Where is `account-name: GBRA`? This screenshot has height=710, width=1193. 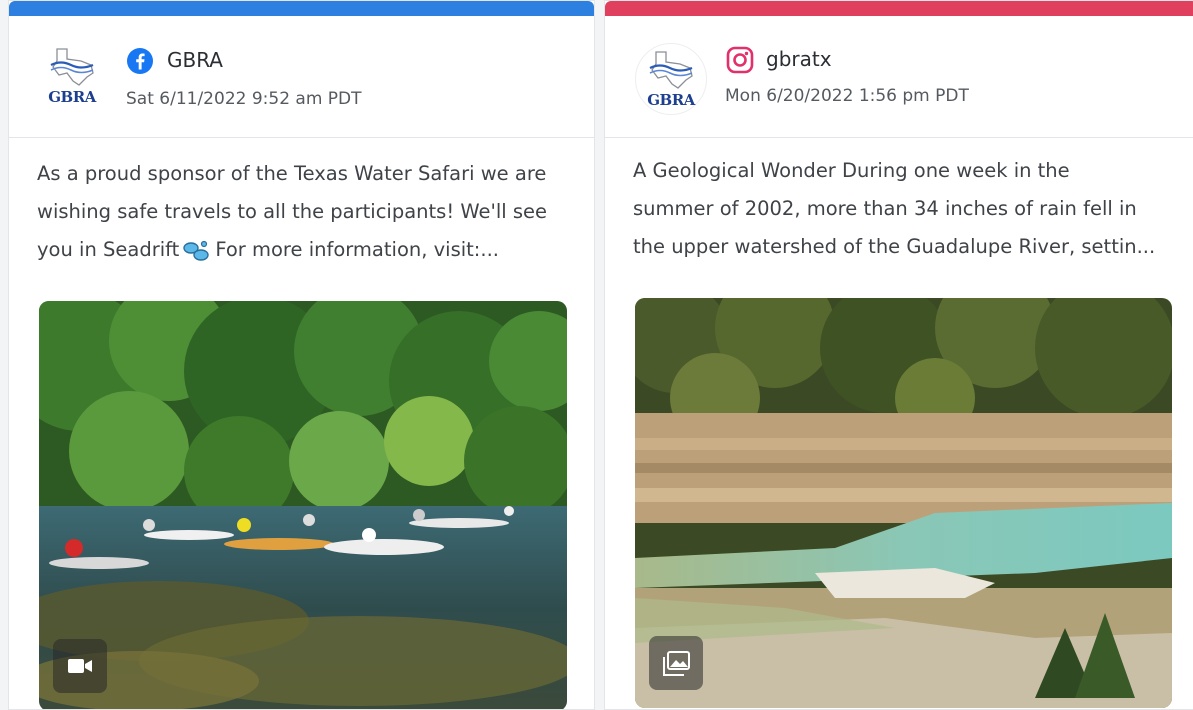
account-name: GBRA is located at coordinates (195, 60).